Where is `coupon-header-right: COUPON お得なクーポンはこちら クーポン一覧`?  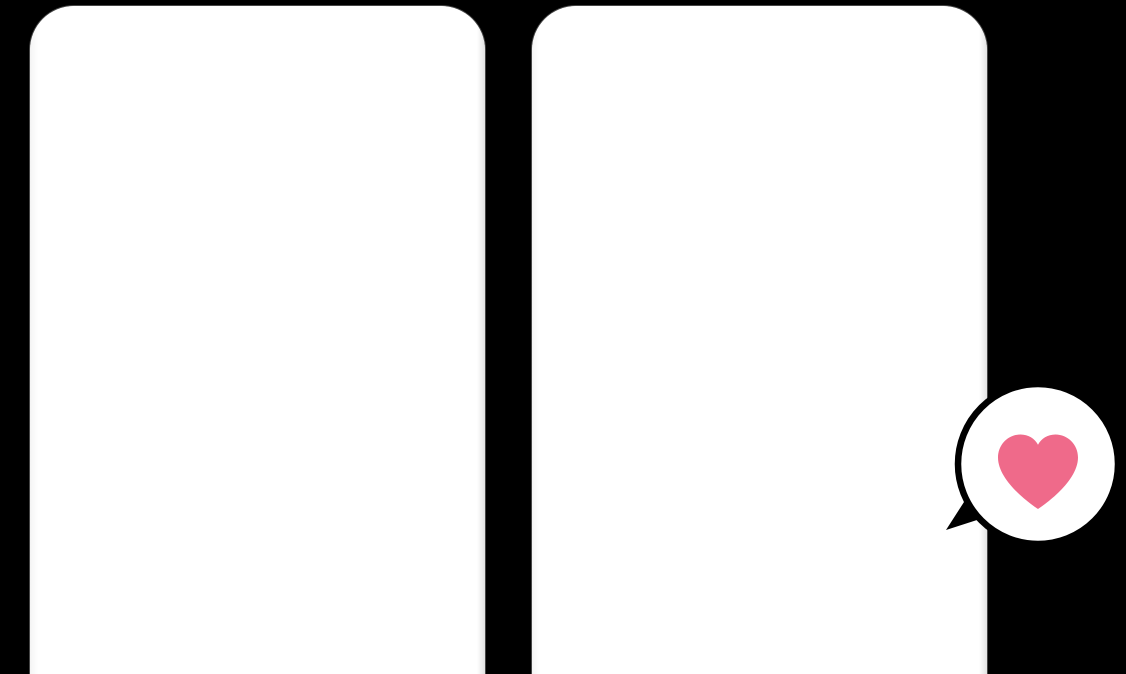 coupon-header-right: COUPON お得なクーポンはこちら クーポン一覧 is located at coordinates (759, 115).